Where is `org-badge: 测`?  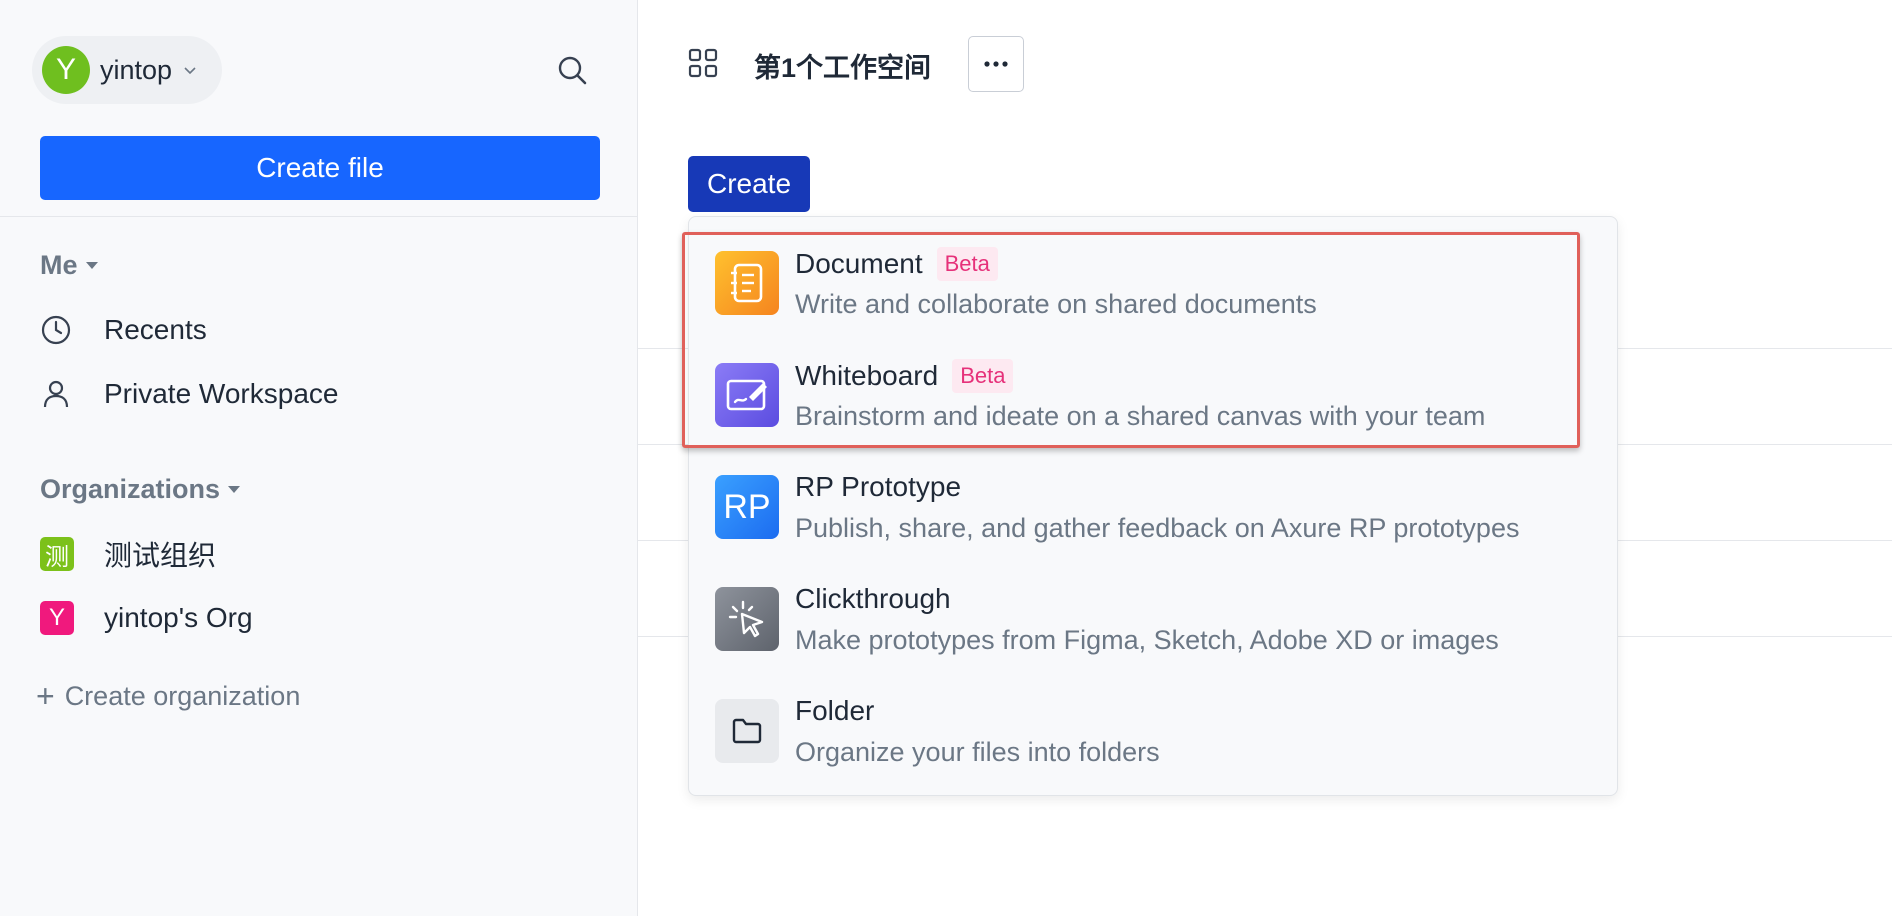 org-badge: 测 is located at coordinates (57, 554).